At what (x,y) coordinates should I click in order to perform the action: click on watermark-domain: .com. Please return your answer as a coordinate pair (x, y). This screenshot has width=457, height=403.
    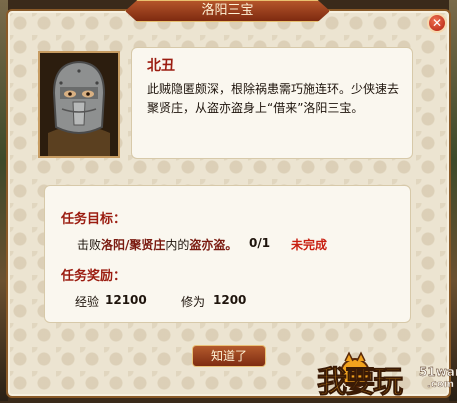
    Looking at the image, I should click on (441, 384).